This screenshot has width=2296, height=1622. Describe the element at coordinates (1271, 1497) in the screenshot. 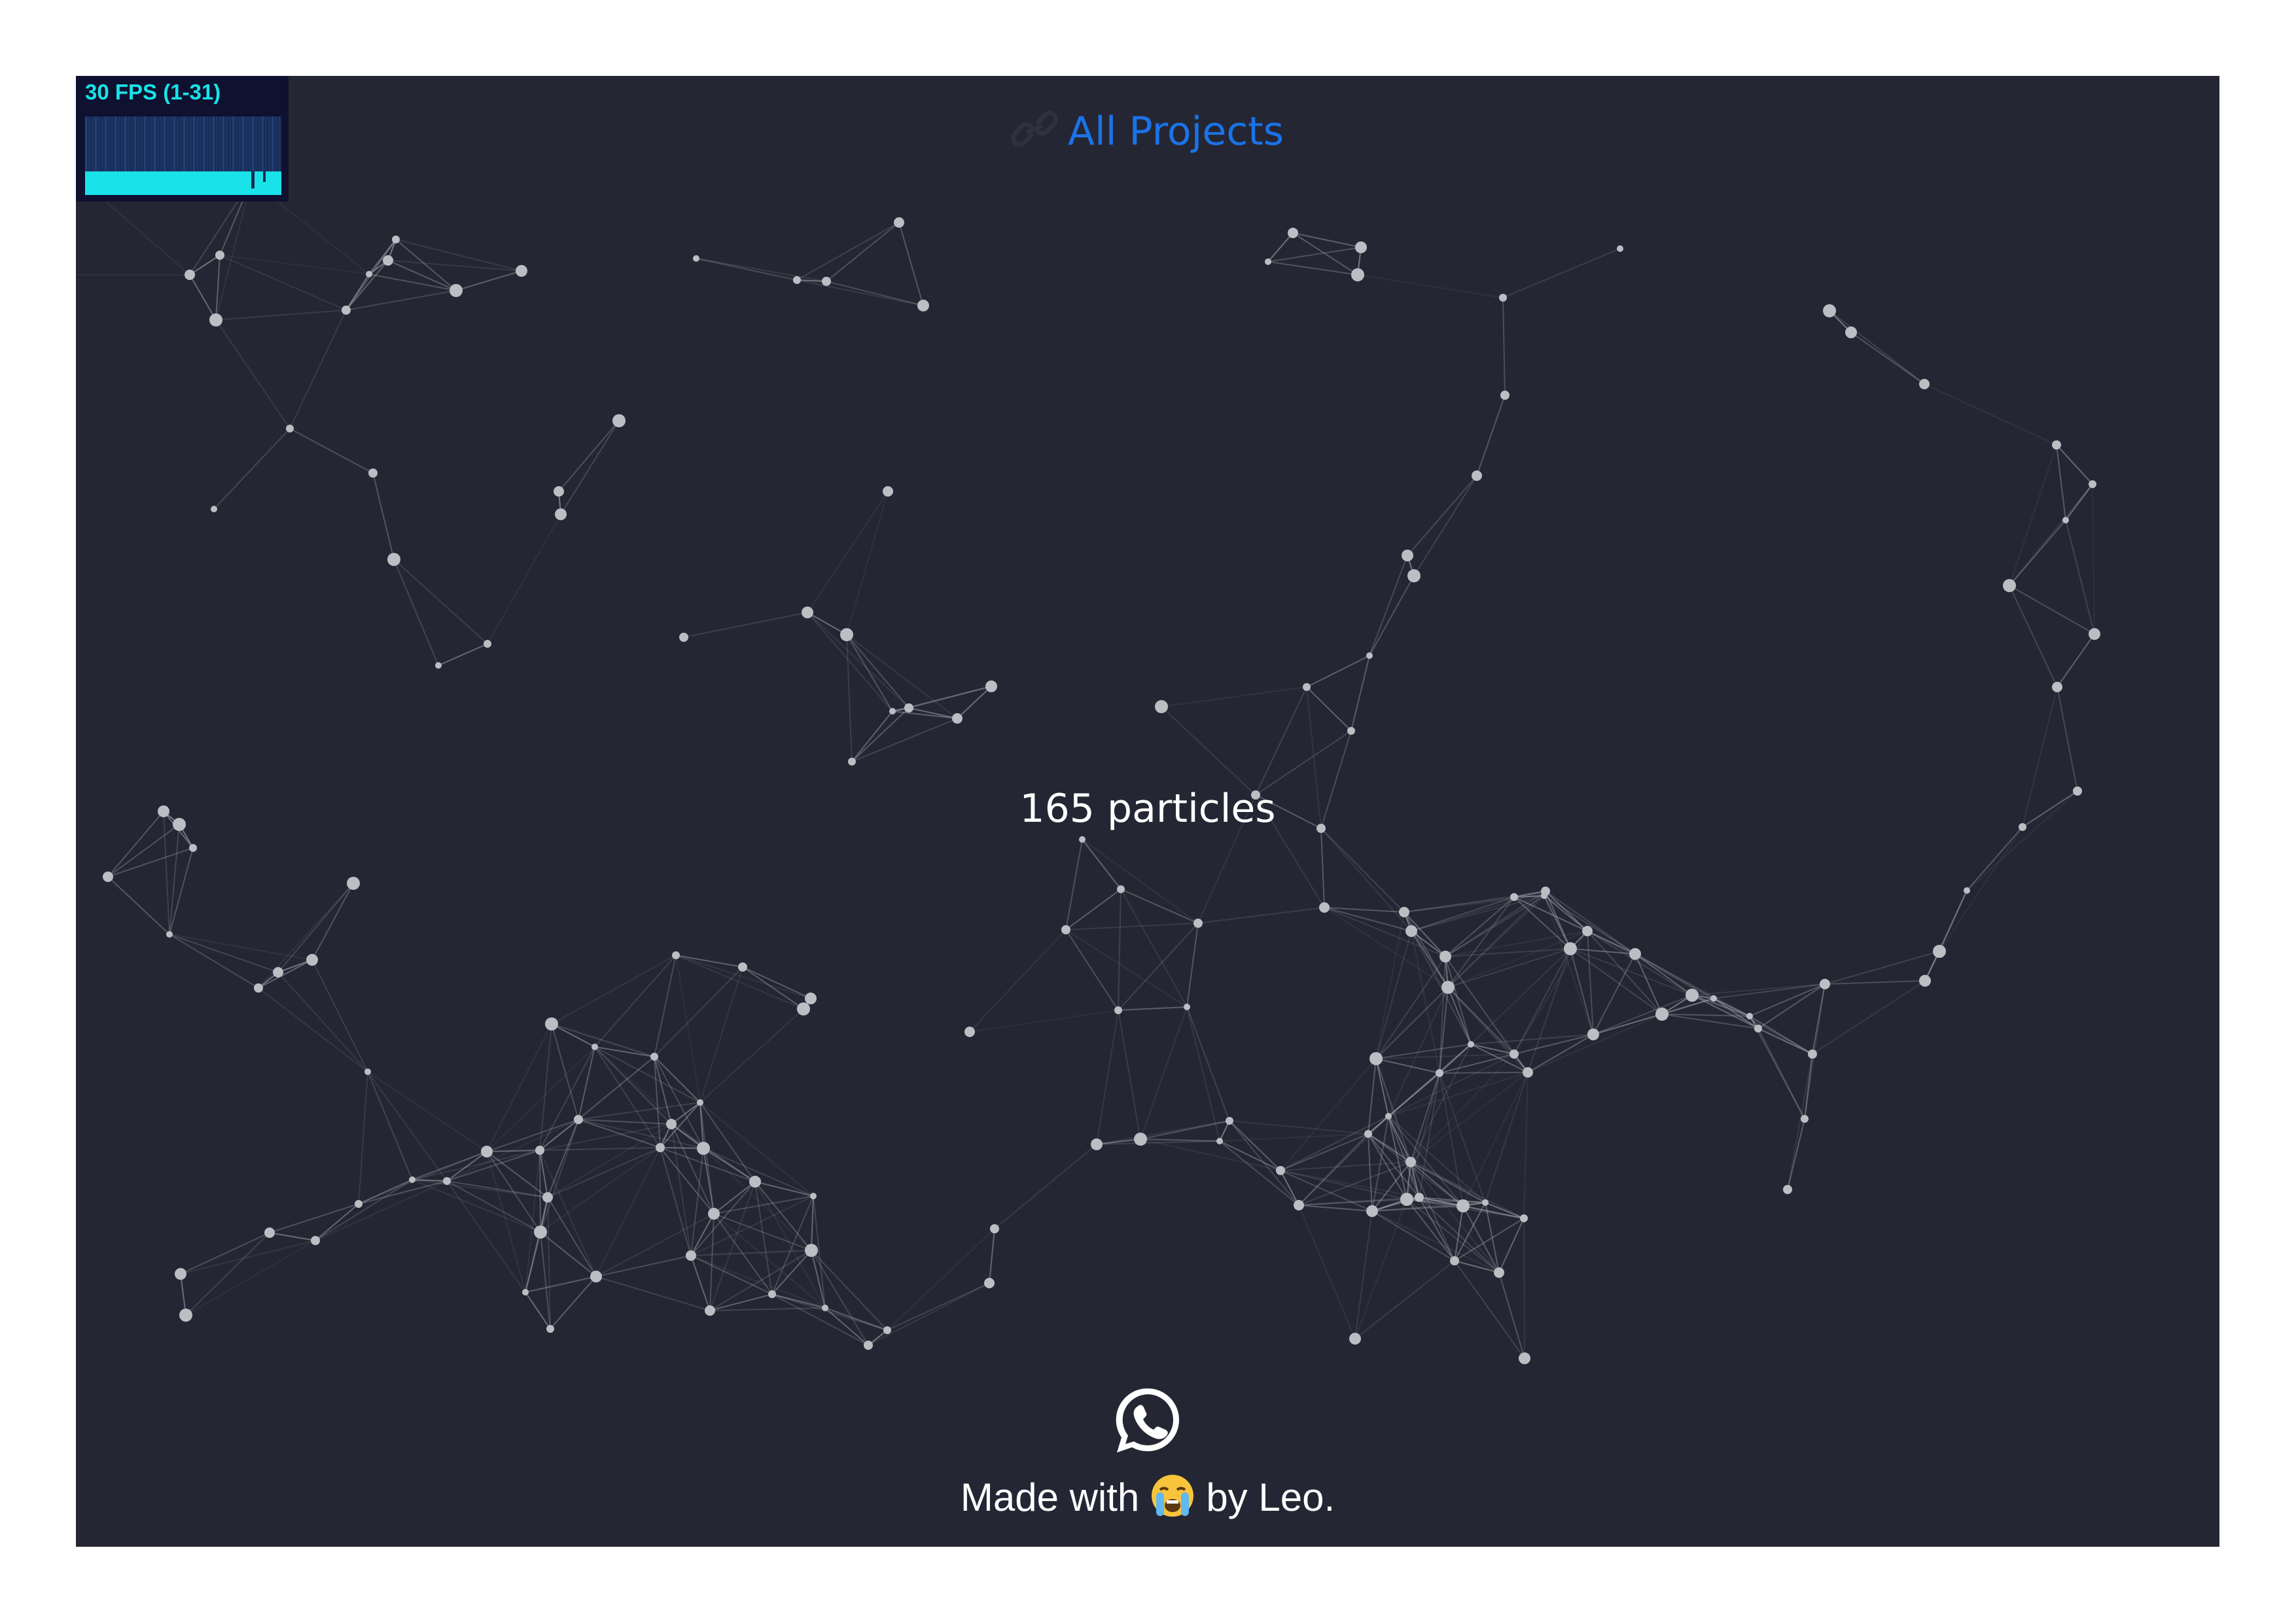

I see `credit-suffix: by Leo.` at that location.